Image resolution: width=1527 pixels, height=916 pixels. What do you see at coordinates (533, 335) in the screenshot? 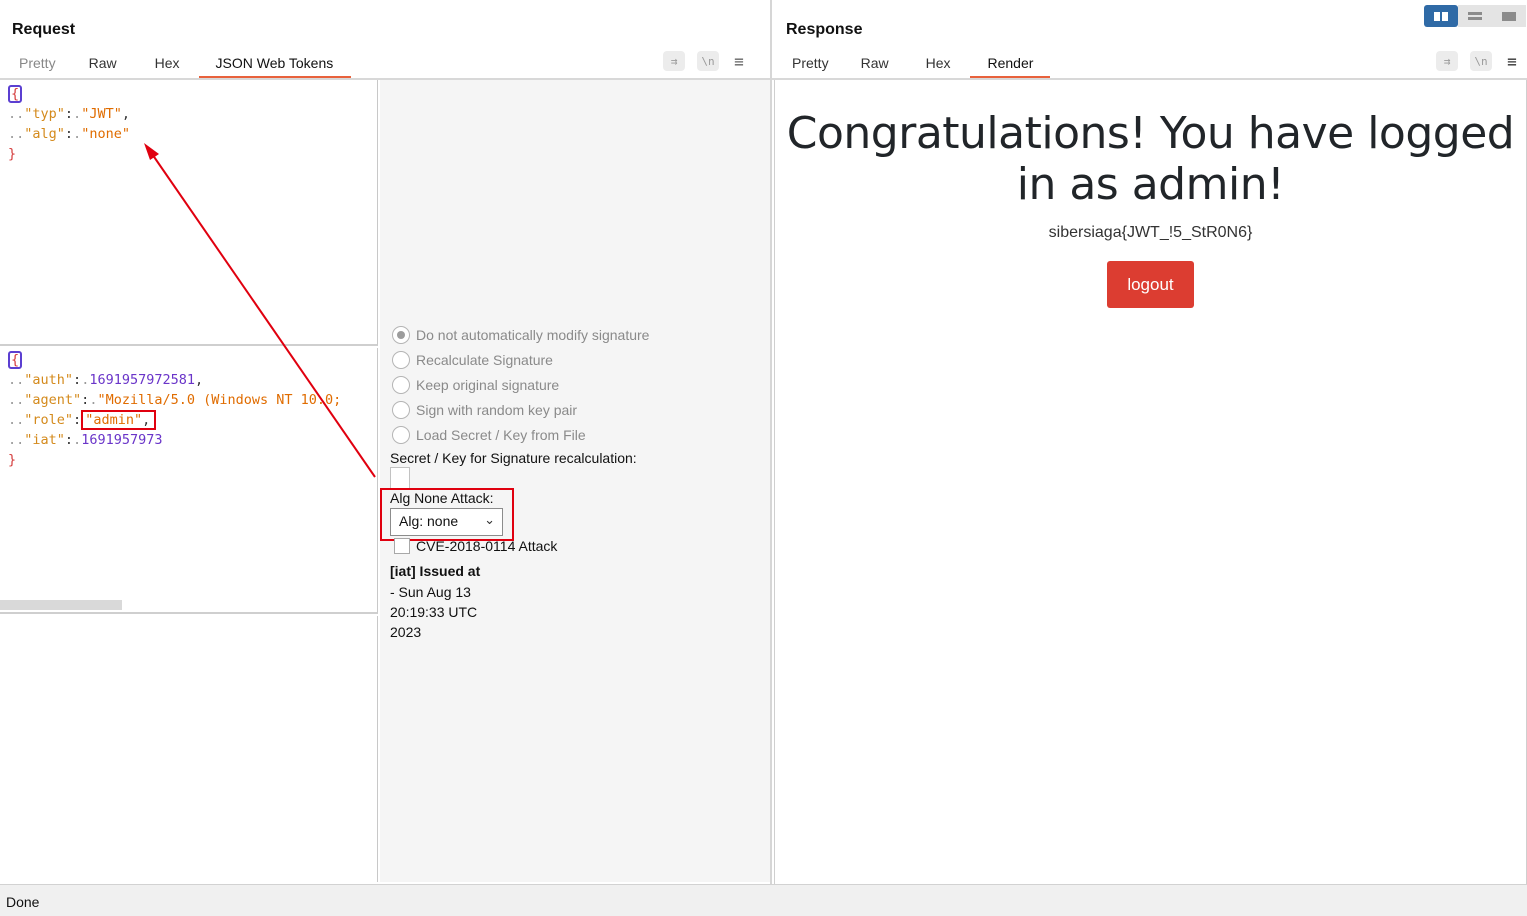
I see `radio-label: Do not automatically modify signature` at bounding box center [533, 335].